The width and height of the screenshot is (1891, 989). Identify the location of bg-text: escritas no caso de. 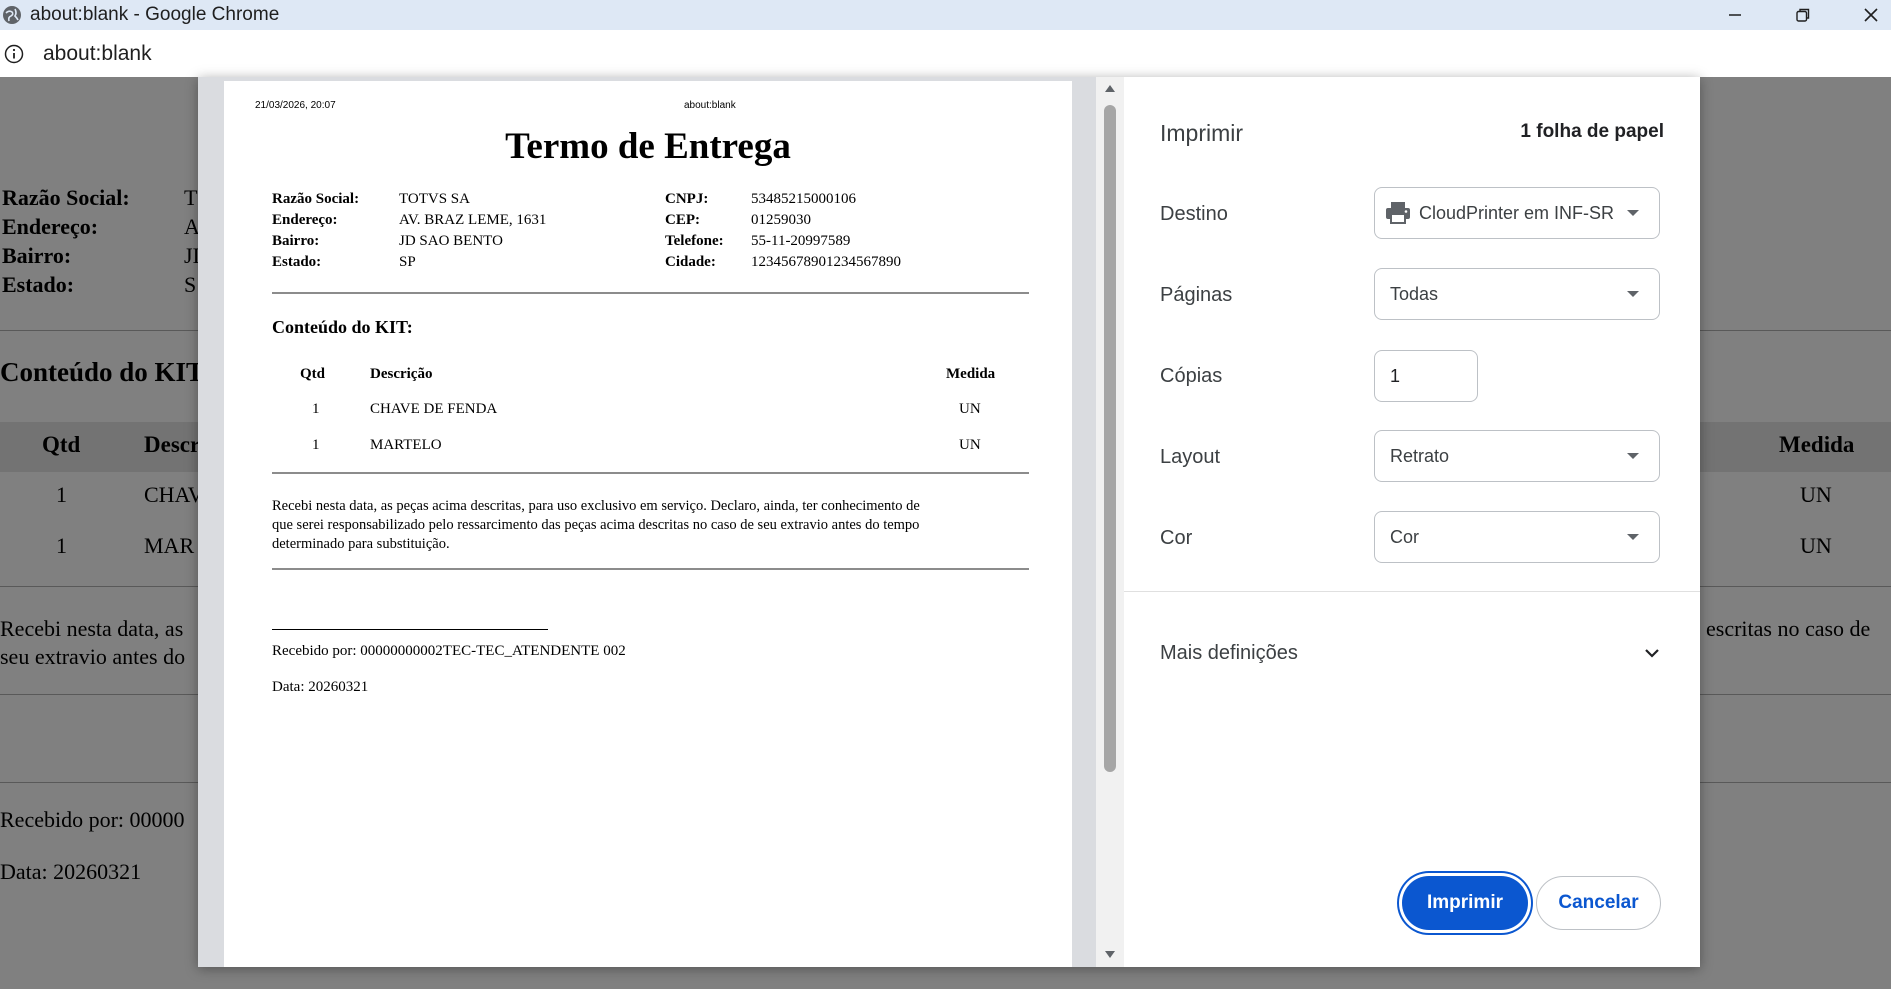
(1788, 628).